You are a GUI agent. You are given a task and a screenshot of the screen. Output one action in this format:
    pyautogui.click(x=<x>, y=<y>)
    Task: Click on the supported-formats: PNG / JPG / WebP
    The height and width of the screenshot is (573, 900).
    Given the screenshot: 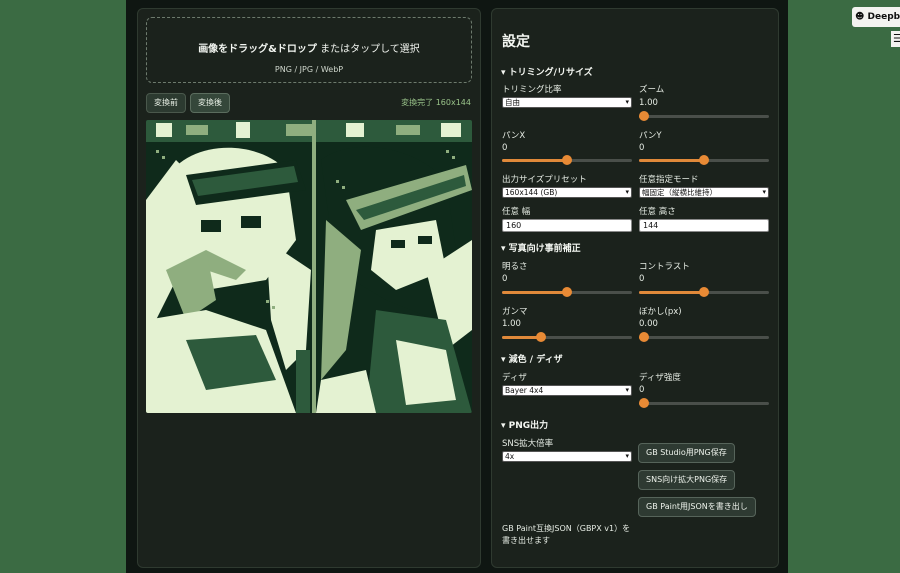 What is the action you would take?
    pyautogui.click(x=309, y=69)
    